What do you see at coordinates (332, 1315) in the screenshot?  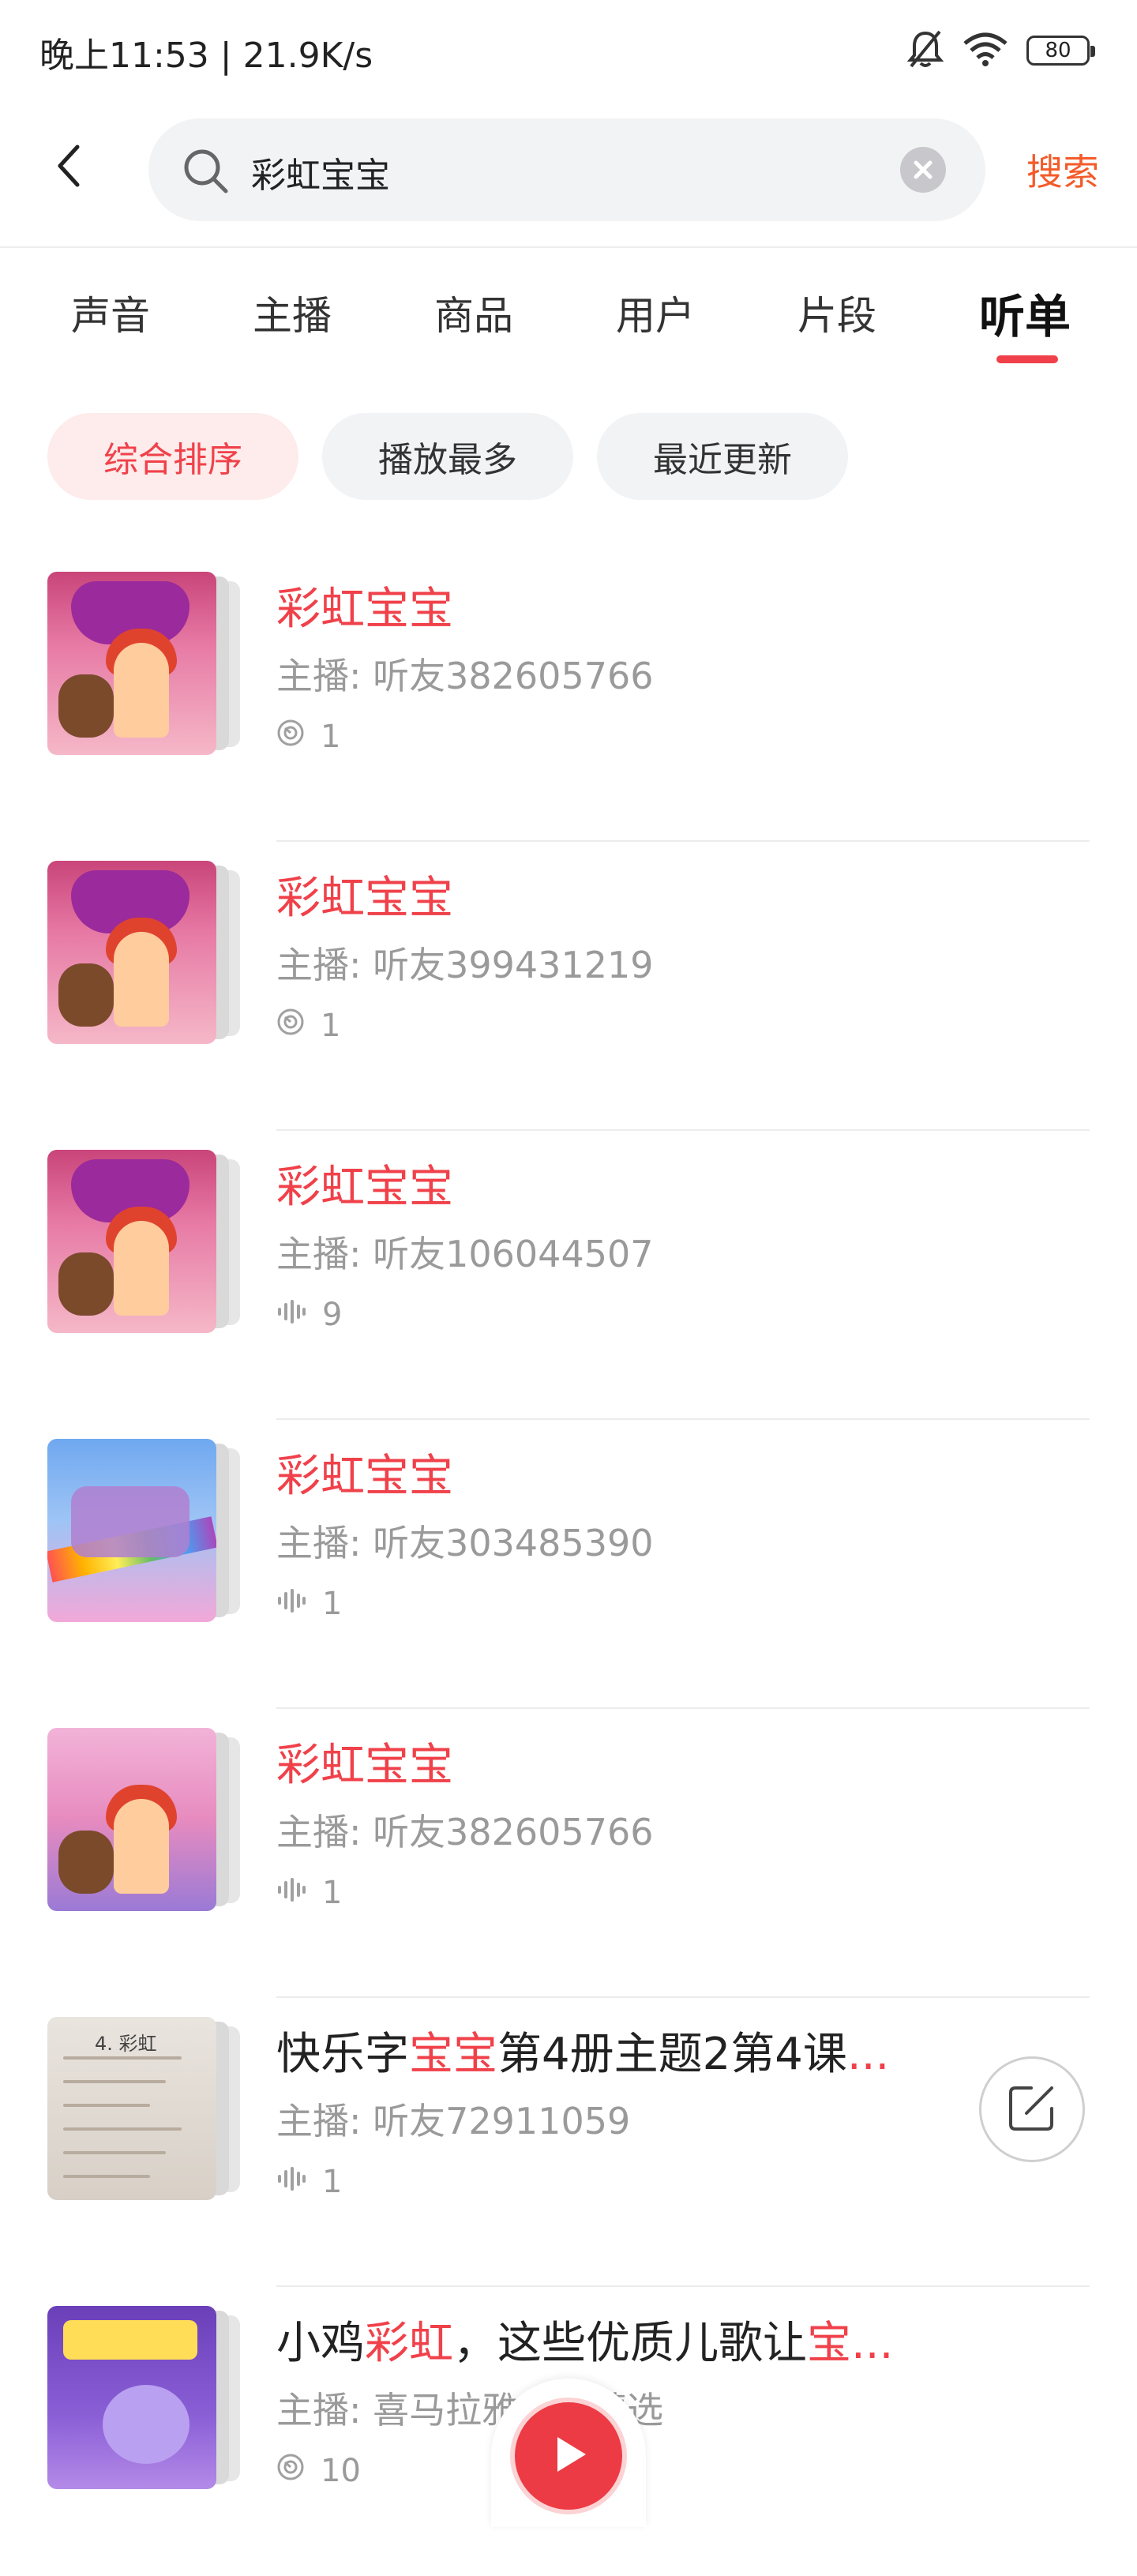 I see `track-count: 9` at bounding box center [332, 1315].